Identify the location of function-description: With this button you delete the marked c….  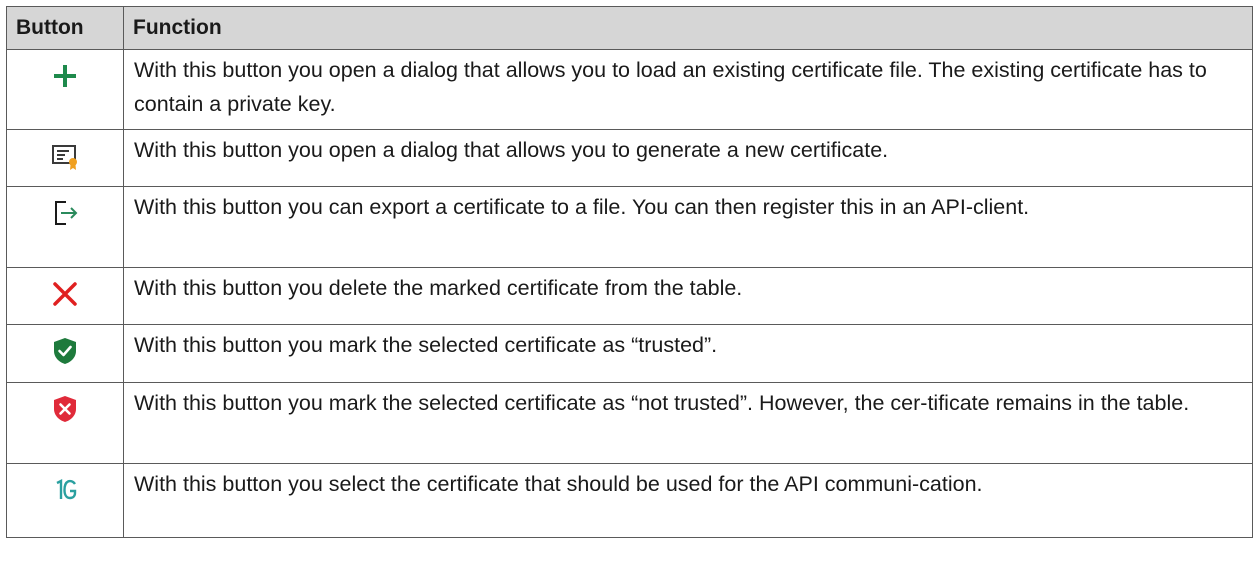
(688, 296).